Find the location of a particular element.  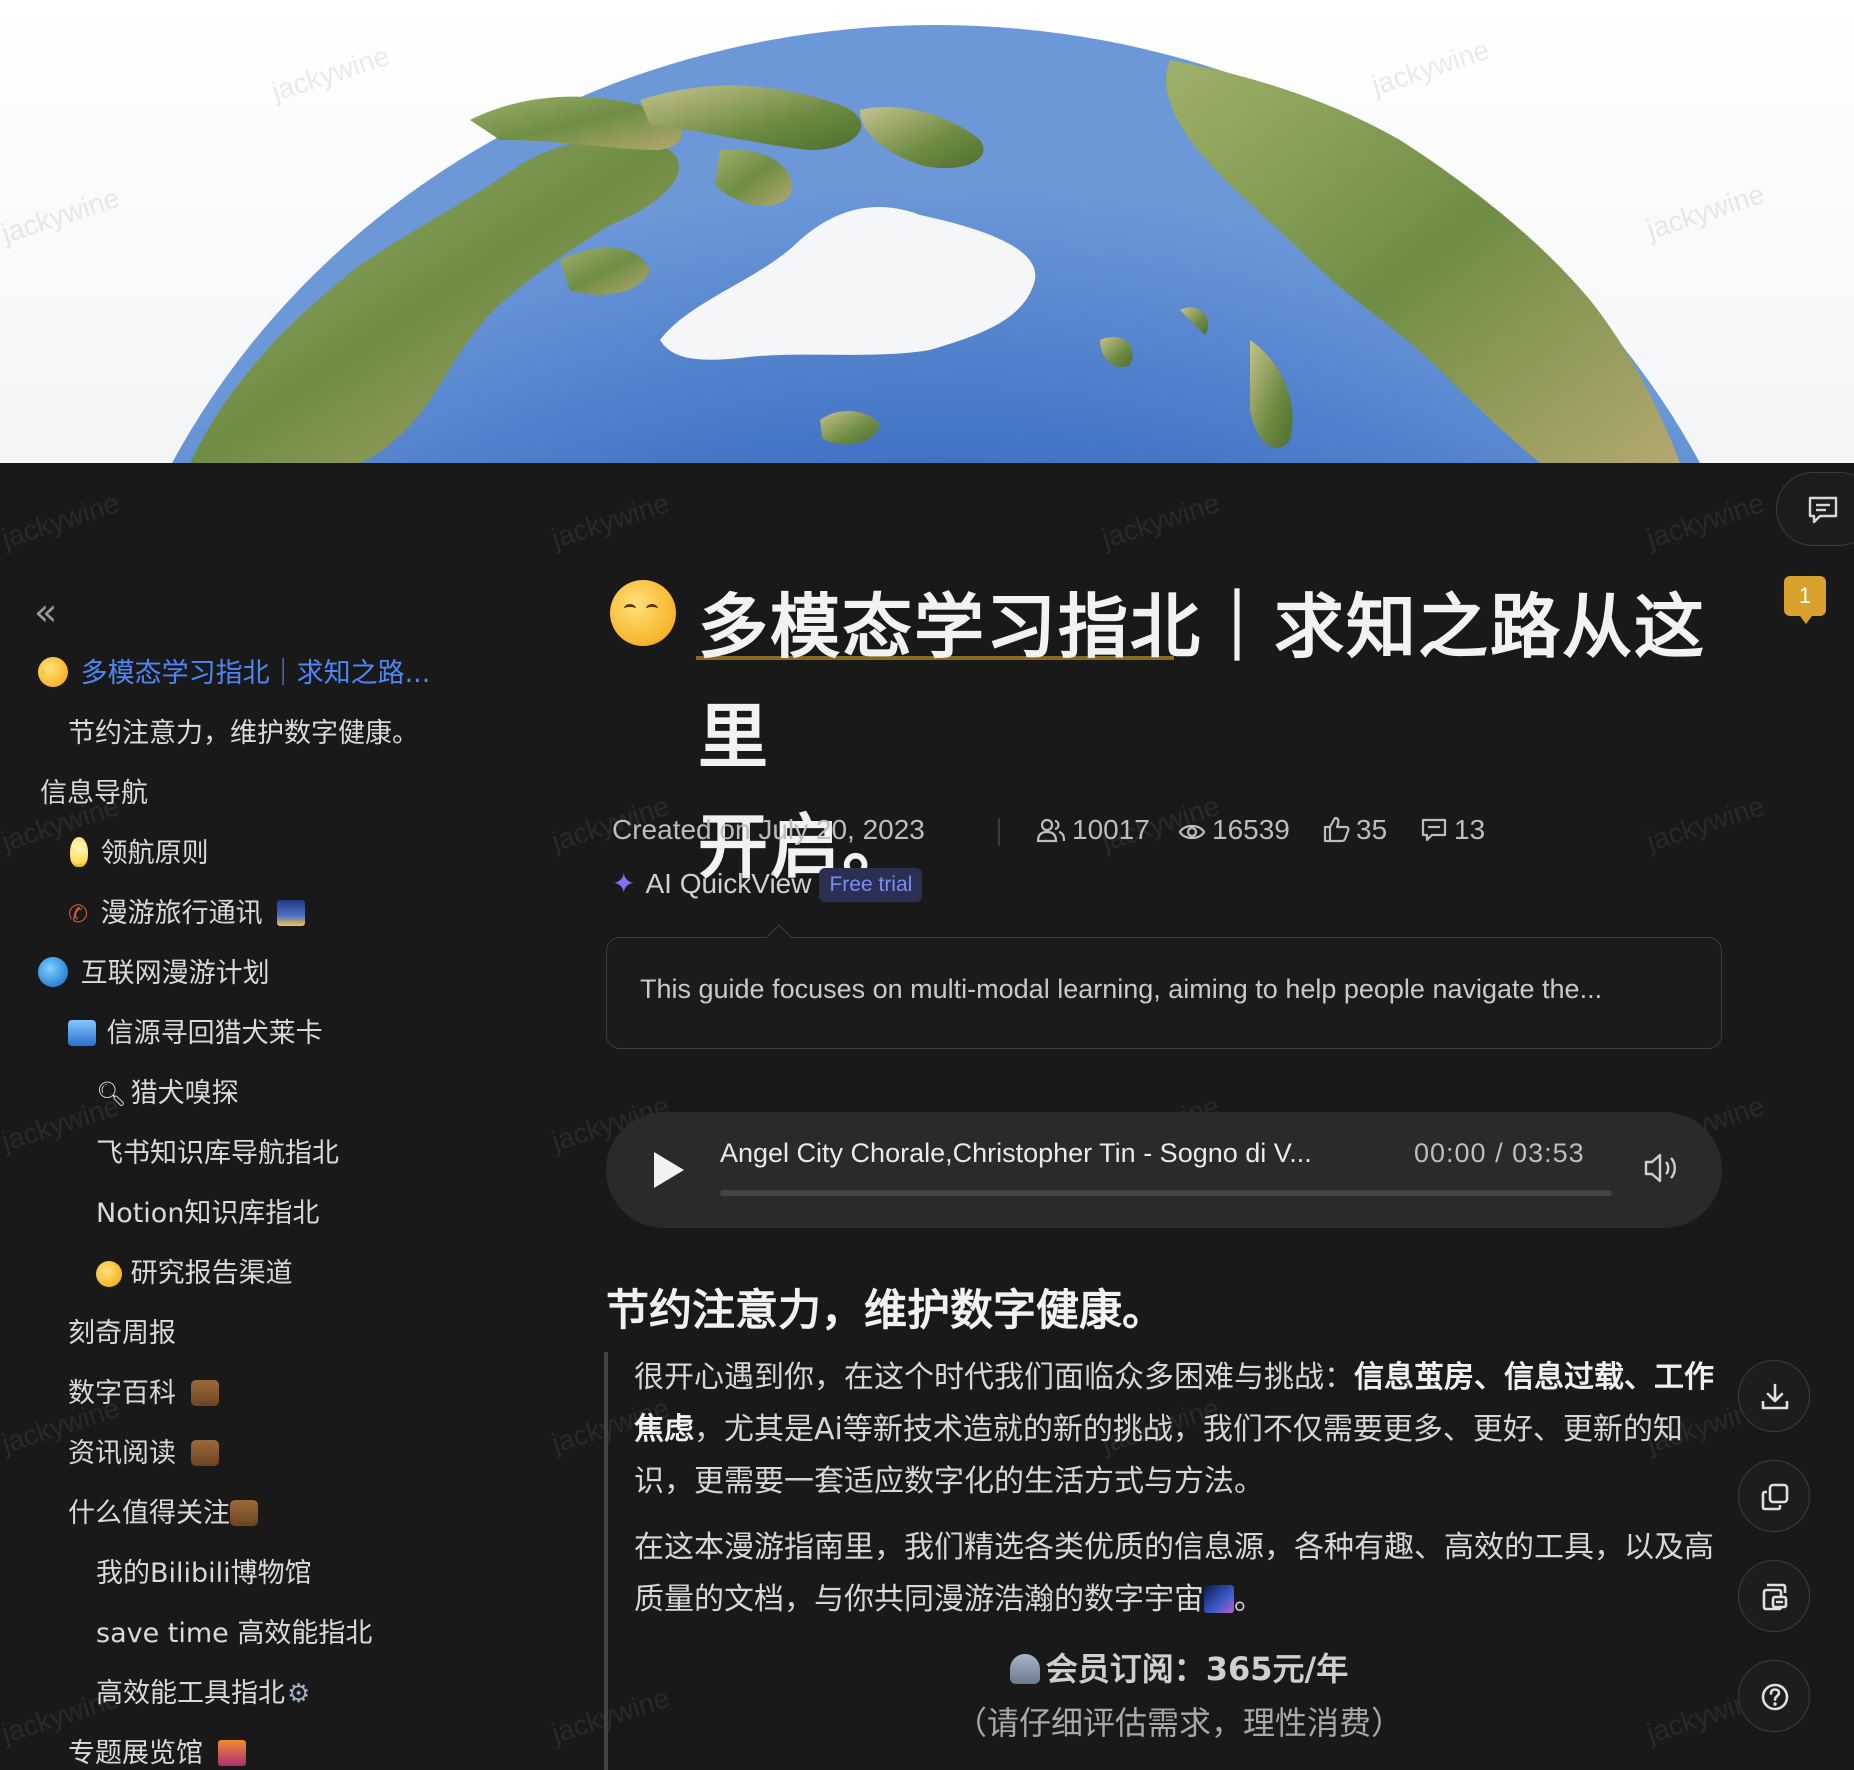

comments-button is located at coordinates (1815, 509).